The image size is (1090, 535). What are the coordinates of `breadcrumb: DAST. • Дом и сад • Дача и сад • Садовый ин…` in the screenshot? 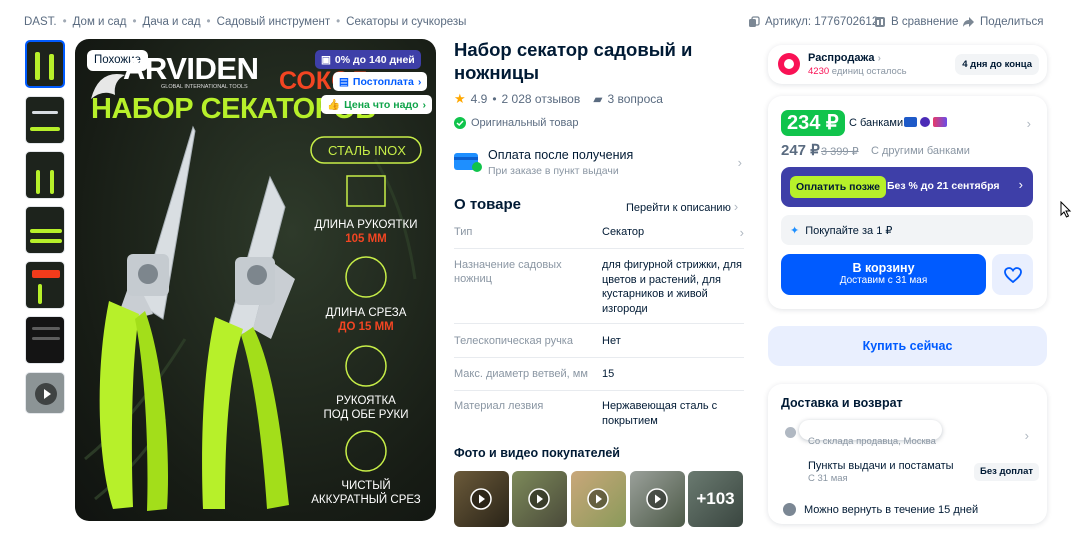 It's located at (245, 22).